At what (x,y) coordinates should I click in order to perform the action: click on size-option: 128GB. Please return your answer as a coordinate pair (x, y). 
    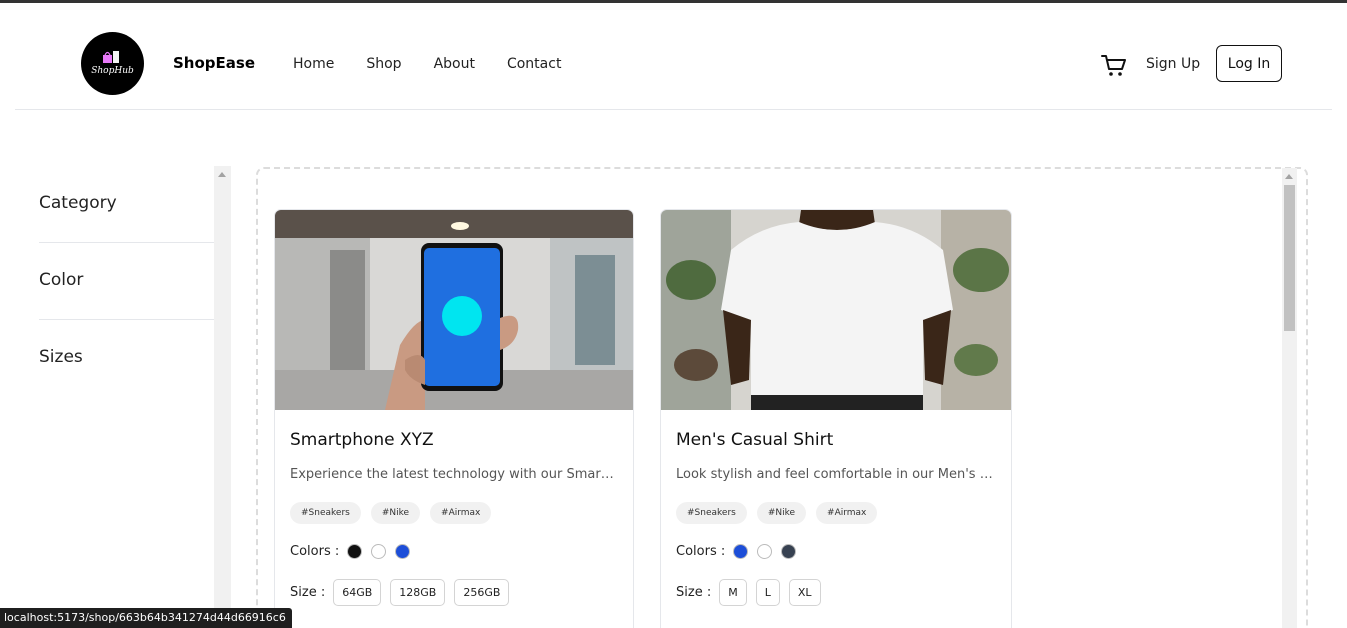
    Looking at the image, I should click on (418, 592).